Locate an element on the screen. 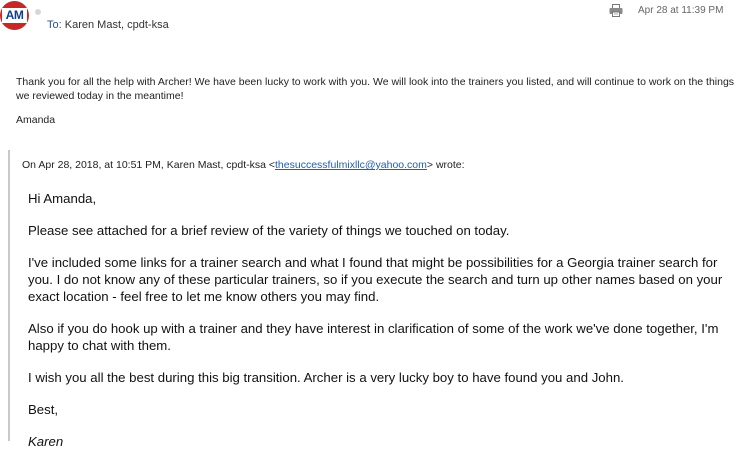  sender-avatar: AM is located at coordinates (14, 15).